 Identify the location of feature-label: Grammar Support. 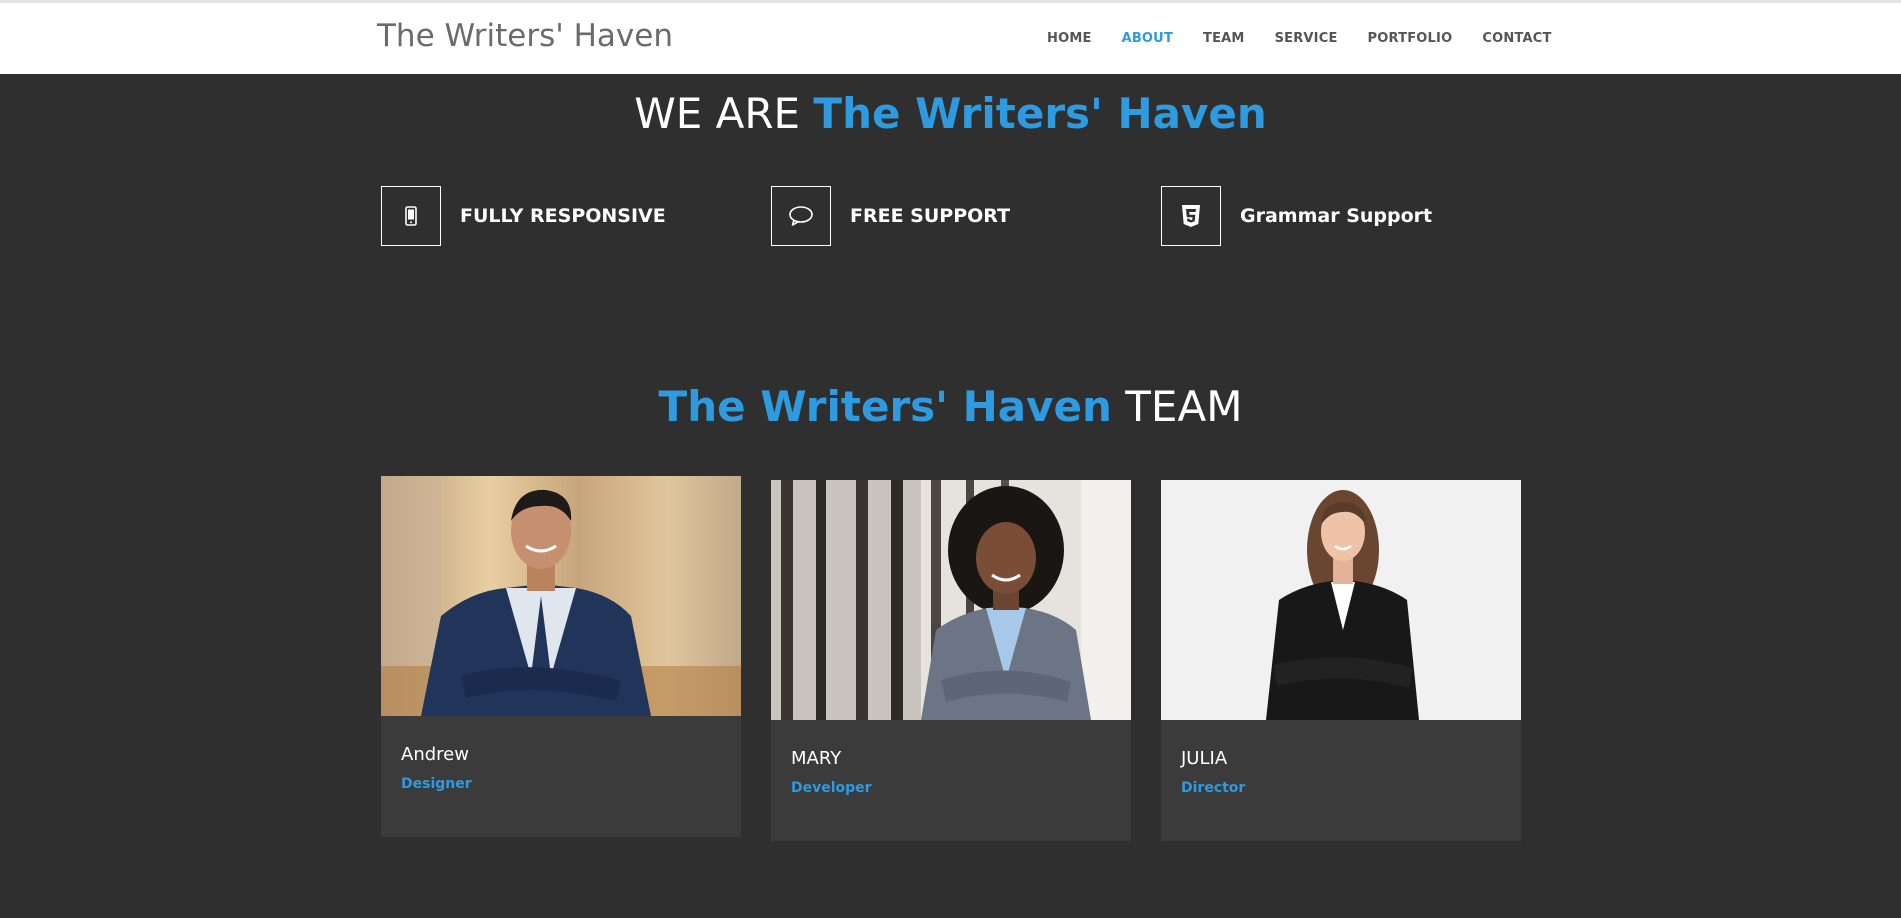
(1336, 216).